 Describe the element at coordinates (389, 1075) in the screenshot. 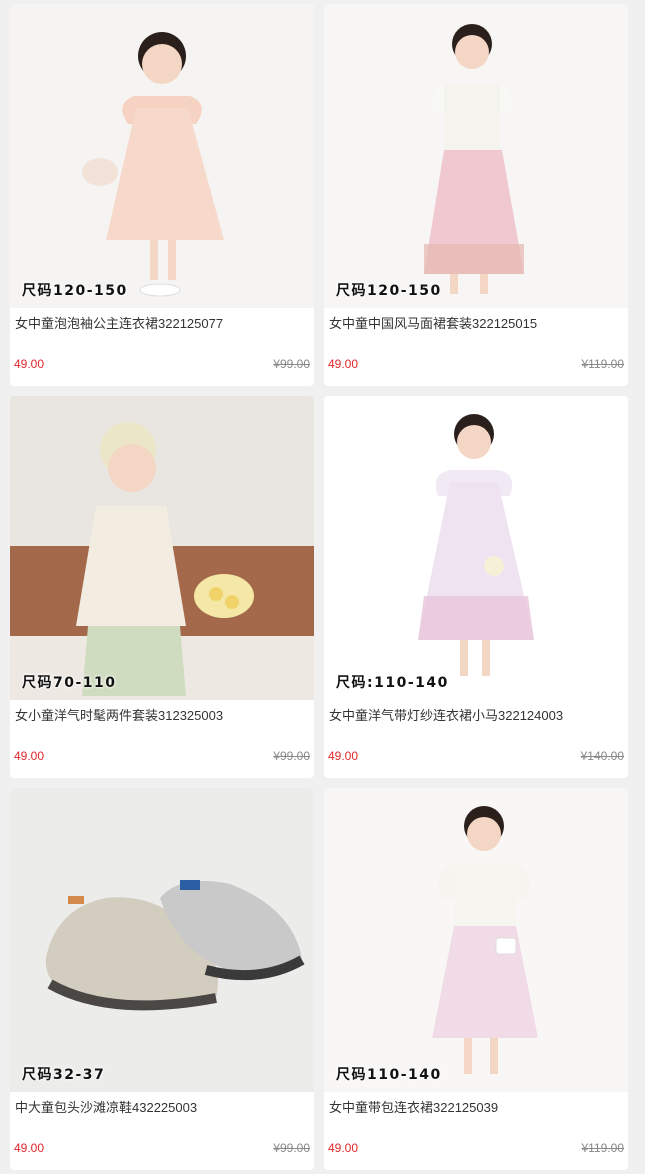

I see `size-label: 尺码110-140` at that location.